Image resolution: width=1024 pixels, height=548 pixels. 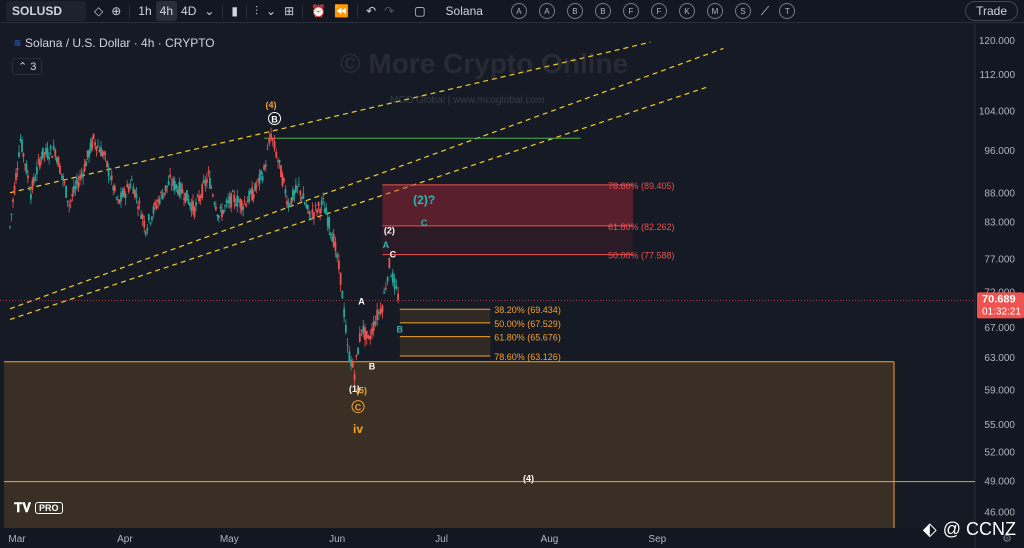 I want to click on wave-label: (2), so click(x=389, y=230).